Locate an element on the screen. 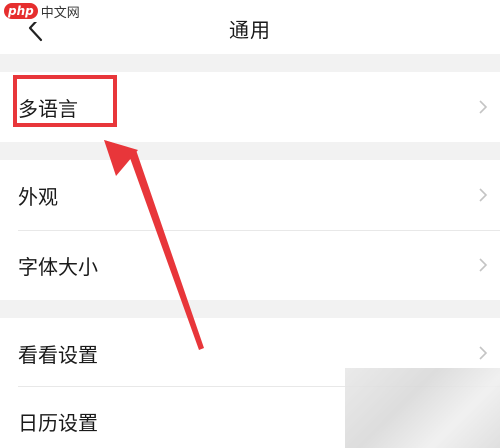 The width and height of the screenshot is (500, 448). blurred-watermark-area is located at coordinates (422, 408).